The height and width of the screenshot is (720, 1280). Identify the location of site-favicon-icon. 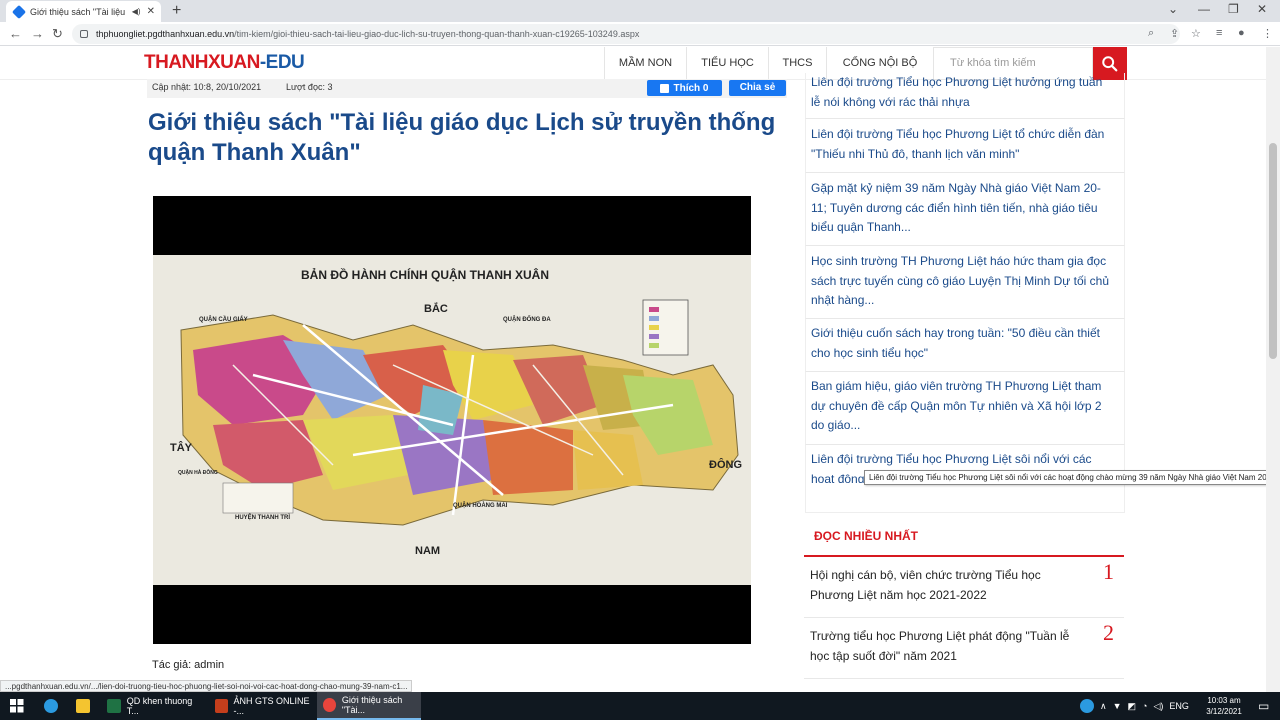
(19, 11).